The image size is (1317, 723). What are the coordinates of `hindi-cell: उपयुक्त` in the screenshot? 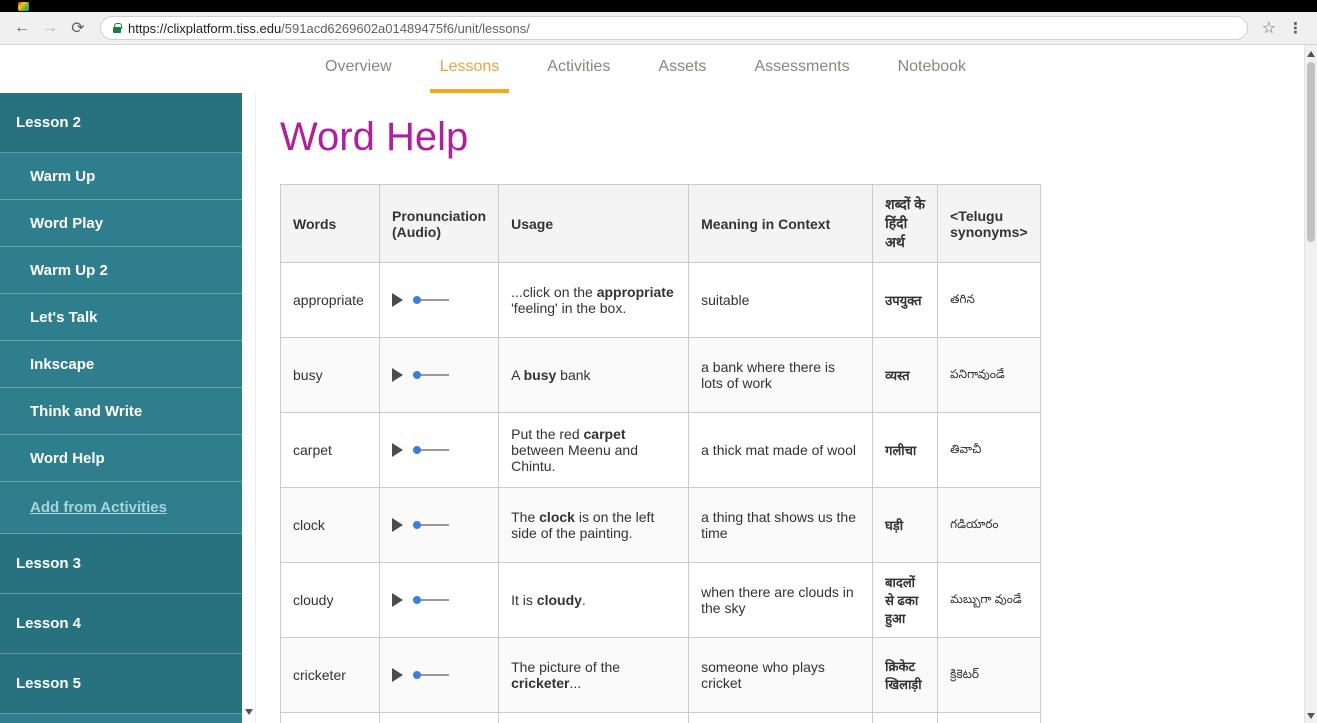 It's located at (905, 300).